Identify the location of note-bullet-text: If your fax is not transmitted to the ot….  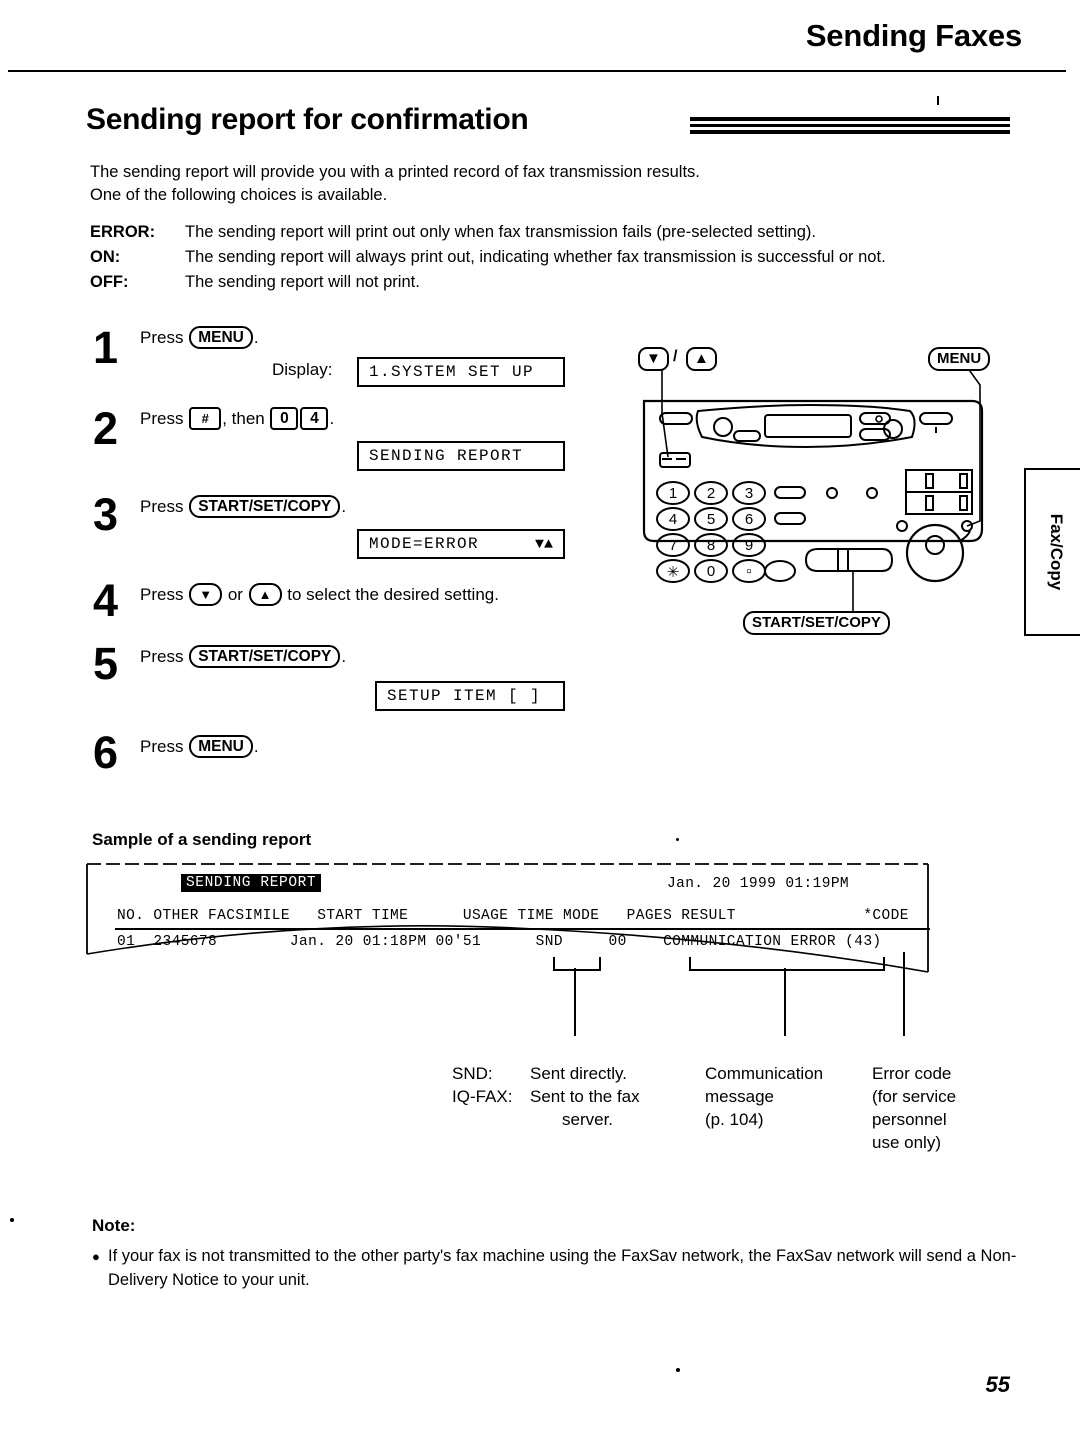
(562, 1268).